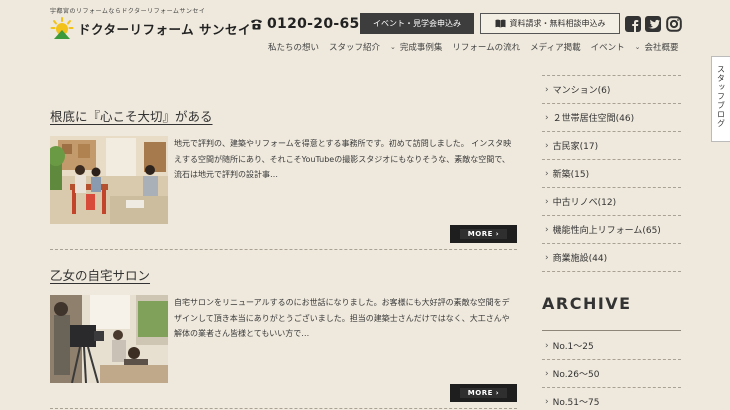 This screenshot has width=730, height=410. Describe the element at coordinates (573, 347) in the screenshot. I see `archive-label: No.1〜25` at that location.